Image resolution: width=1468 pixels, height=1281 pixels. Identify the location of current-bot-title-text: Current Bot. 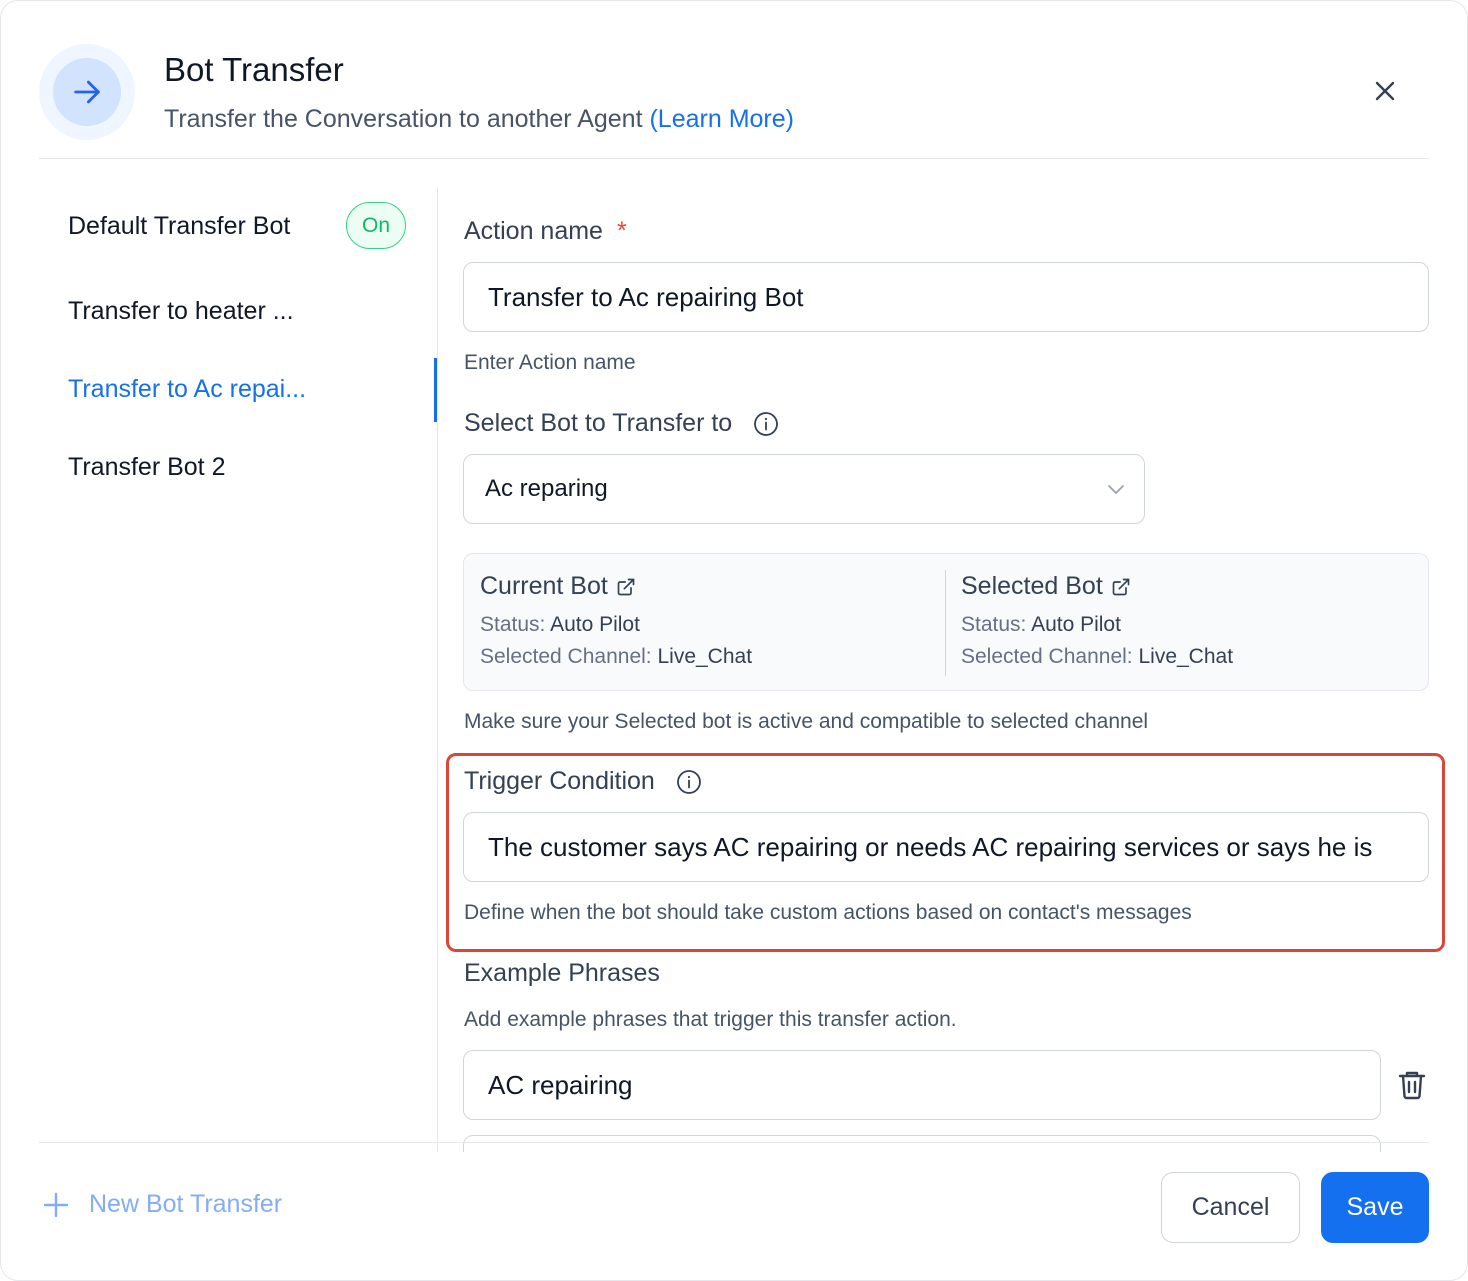
(544, 586).